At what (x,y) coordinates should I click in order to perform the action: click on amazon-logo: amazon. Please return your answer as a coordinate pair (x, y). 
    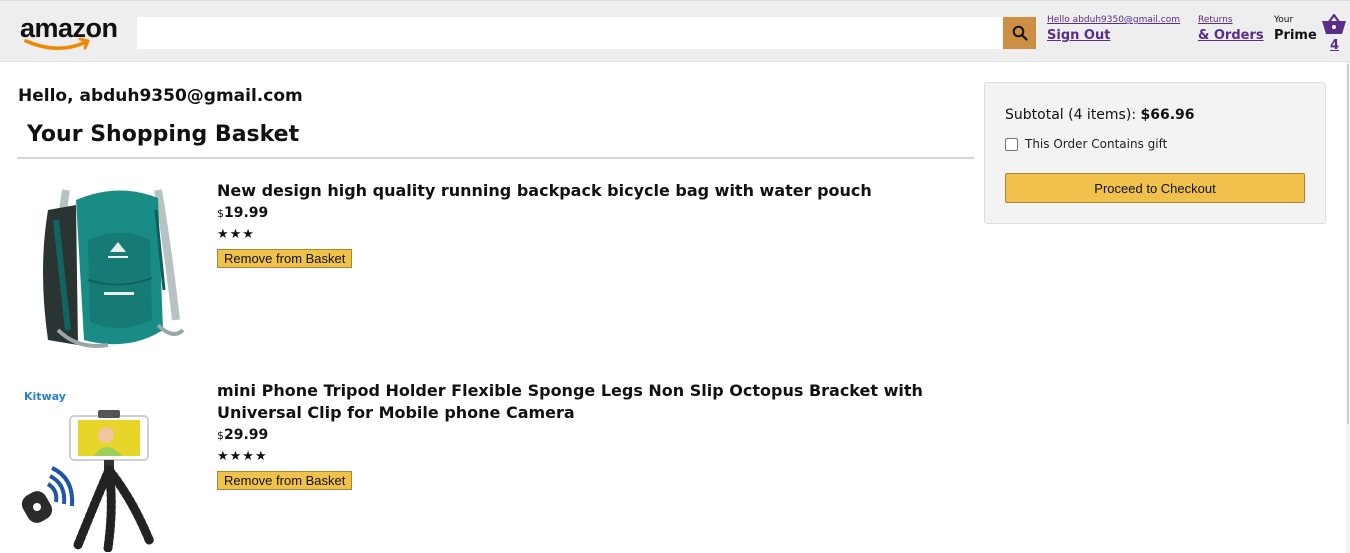
    Looking at the image, I should click on (70, 33).